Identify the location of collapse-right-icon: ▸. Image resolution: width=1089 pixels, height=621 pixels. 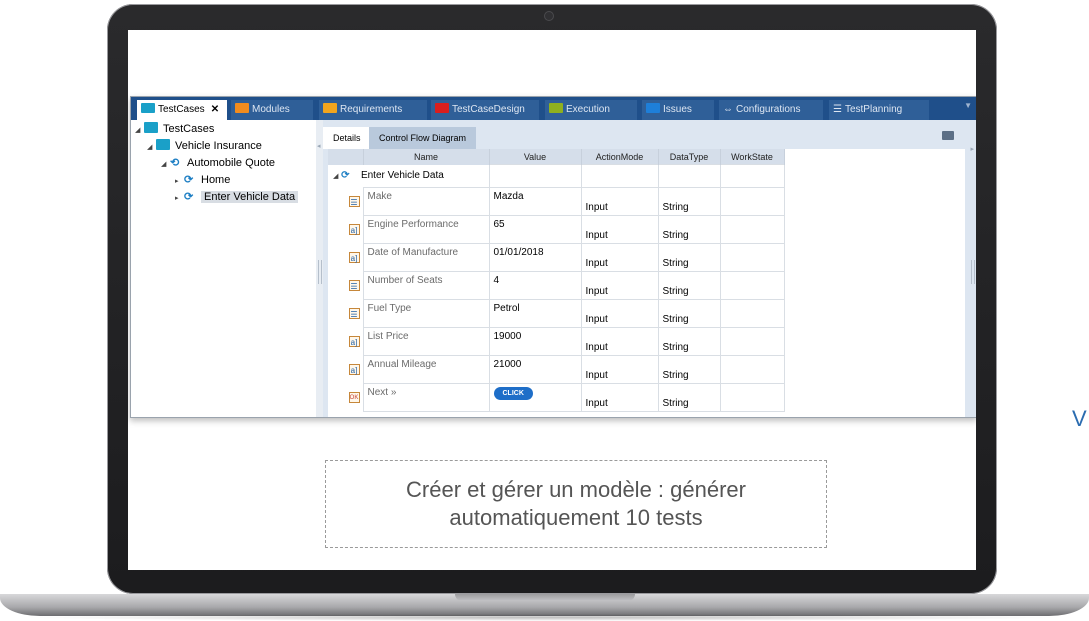
(972, 149).